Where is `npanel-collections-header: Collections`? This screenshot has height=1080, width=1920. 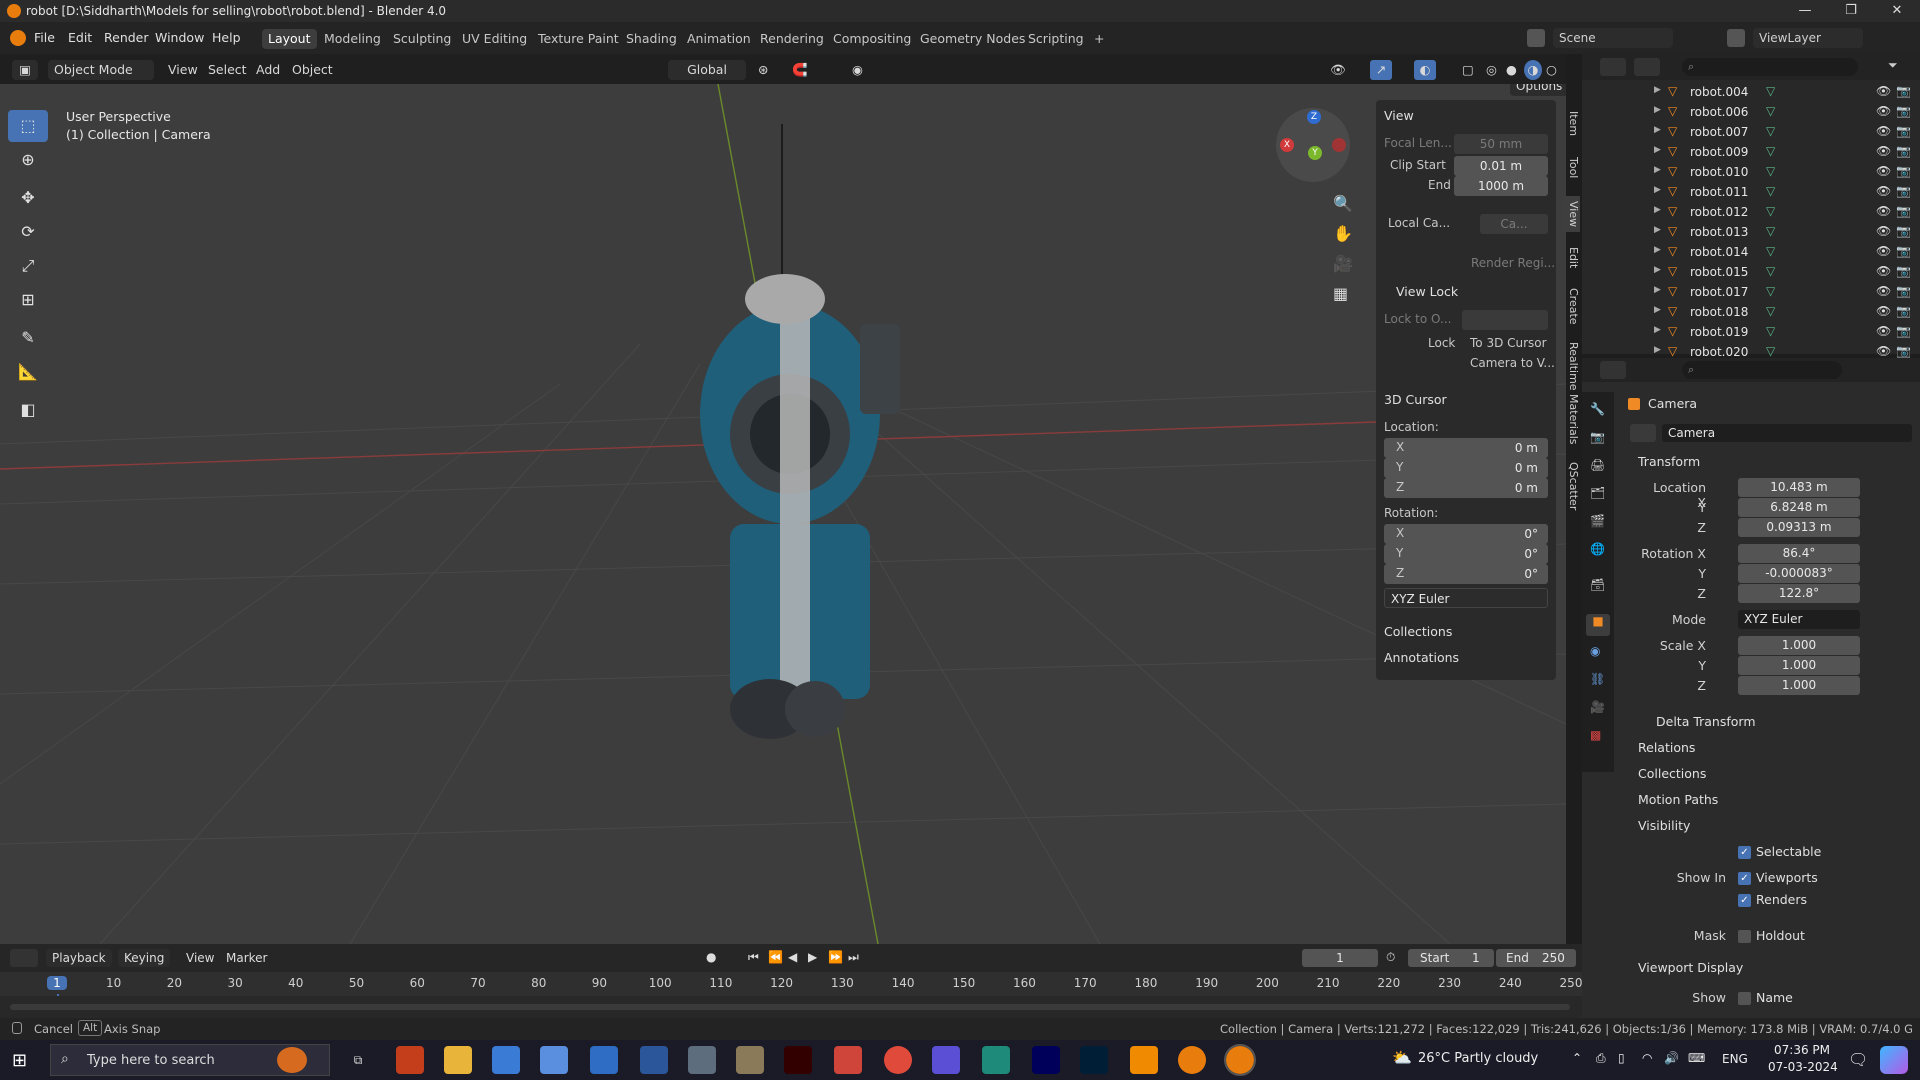
npanel-collections-header: Collections is located at coordinates (1418, 631).